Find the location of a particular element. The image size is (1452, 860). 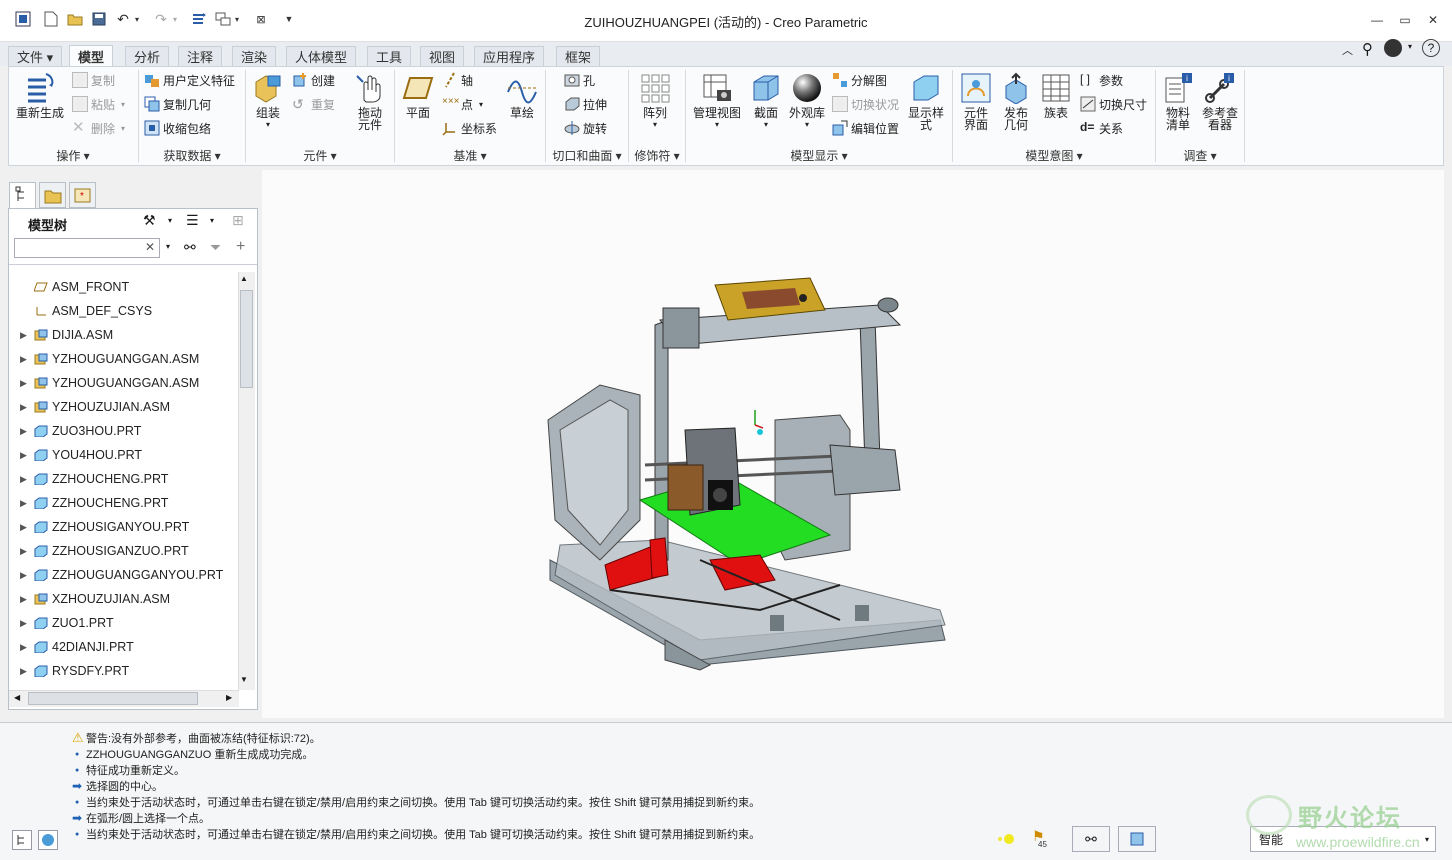

axis-button: 轴 is located at coordinates (457, 80).